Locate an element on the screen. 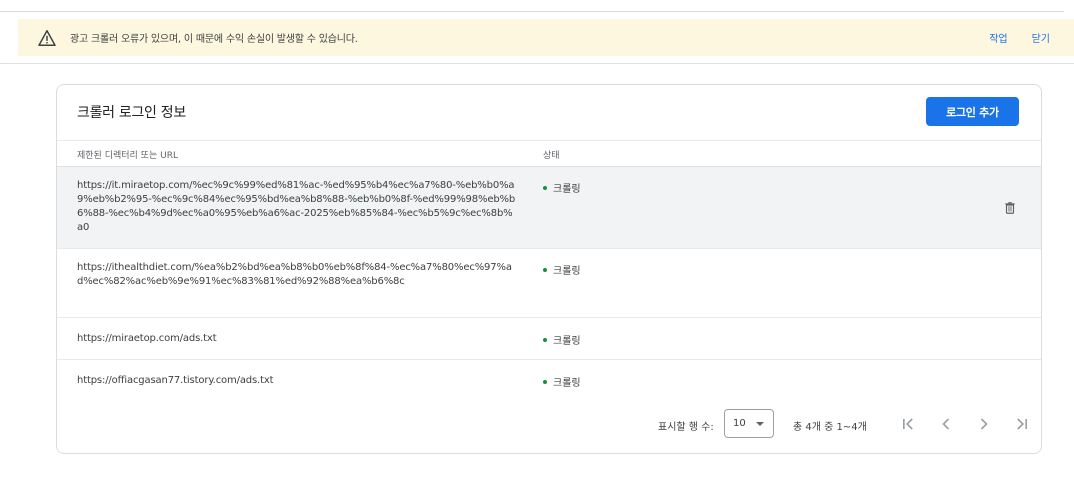 The width and height of the screenshot is (1074, 487). banner-divider is located at coordinates (537, 63).